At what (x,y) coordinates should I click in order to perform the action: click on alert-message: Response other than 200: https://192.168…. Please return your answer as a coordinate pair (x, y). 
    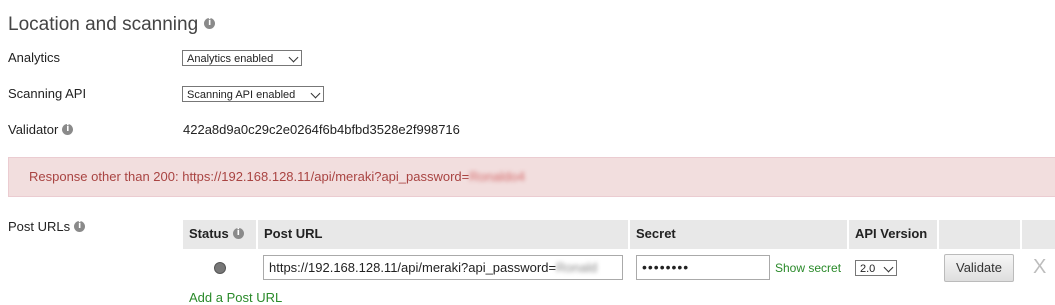
    Looking at the image, I should click on (249, 176).